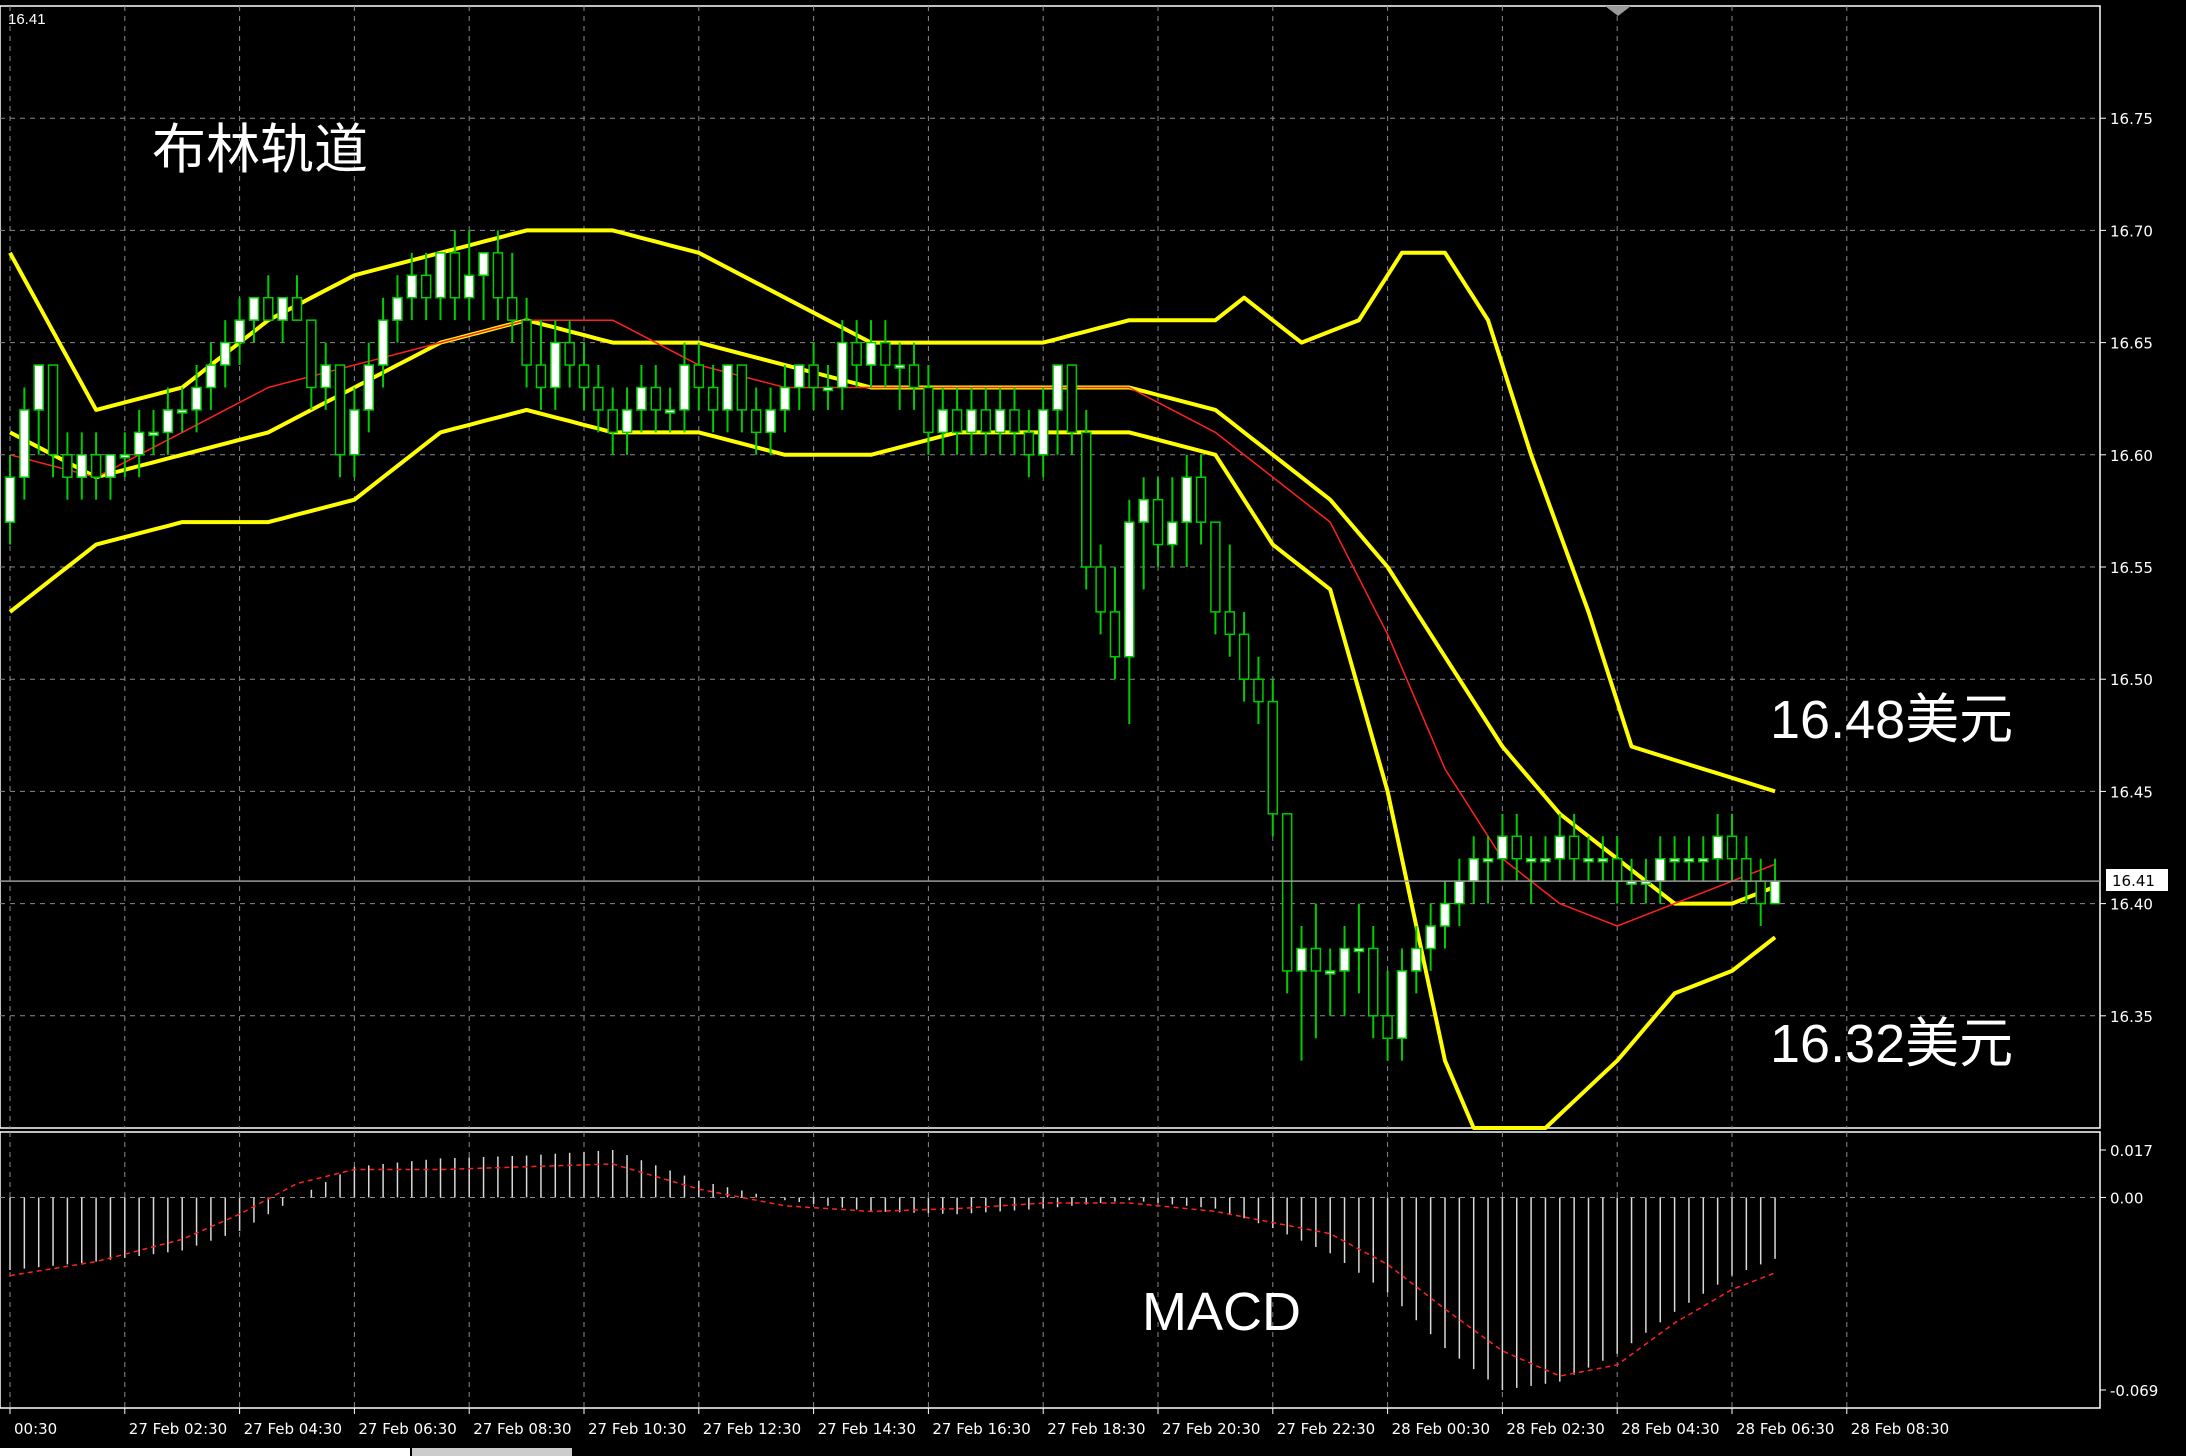 The width and height of the screenshot is (2186, 1456). I want to click on lower-target-label: 16.32美元, so click(1891, 1044).